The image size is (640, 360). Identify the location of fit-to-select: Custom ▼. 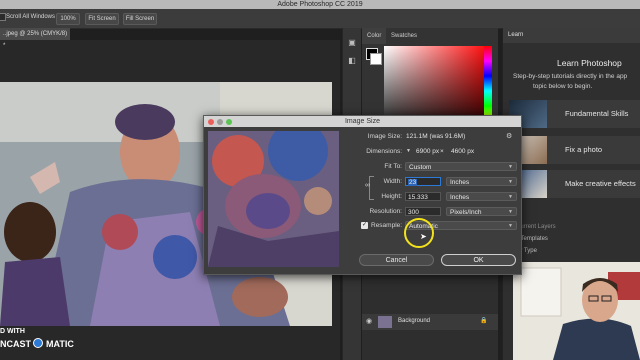
(461, 166).